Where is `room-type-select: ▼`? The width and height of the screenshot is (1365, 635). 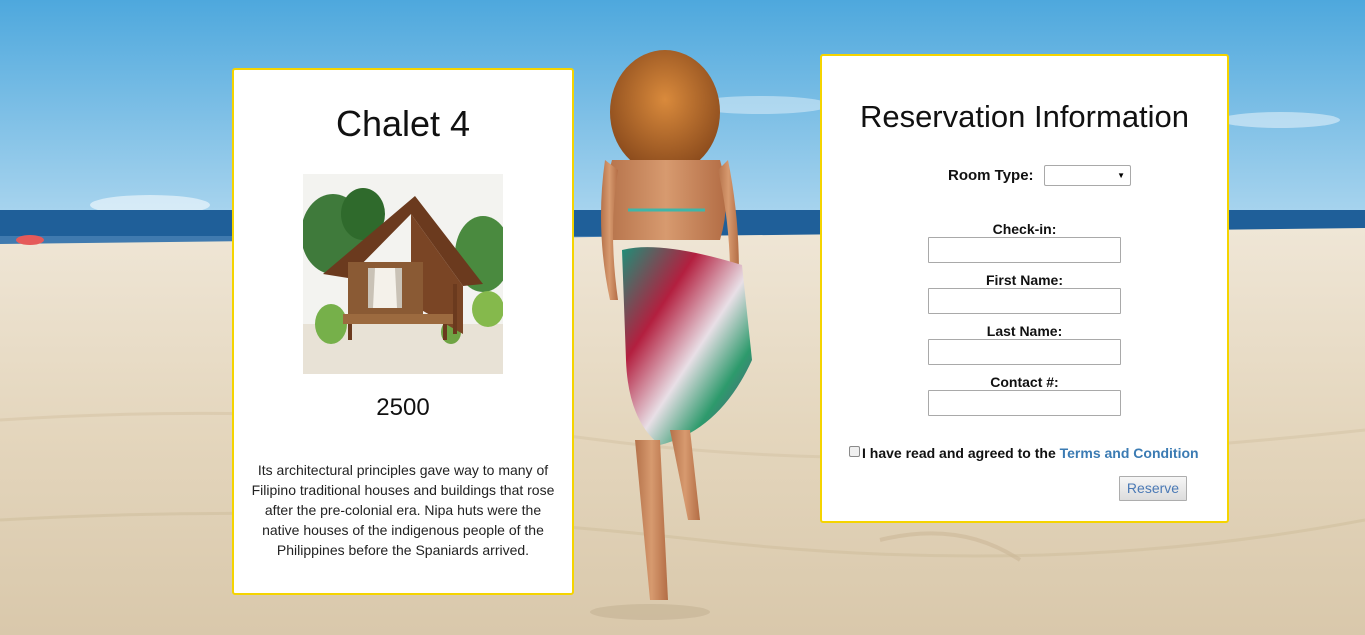
room-type-select: ▼ is located at coordinates (1087, 175).